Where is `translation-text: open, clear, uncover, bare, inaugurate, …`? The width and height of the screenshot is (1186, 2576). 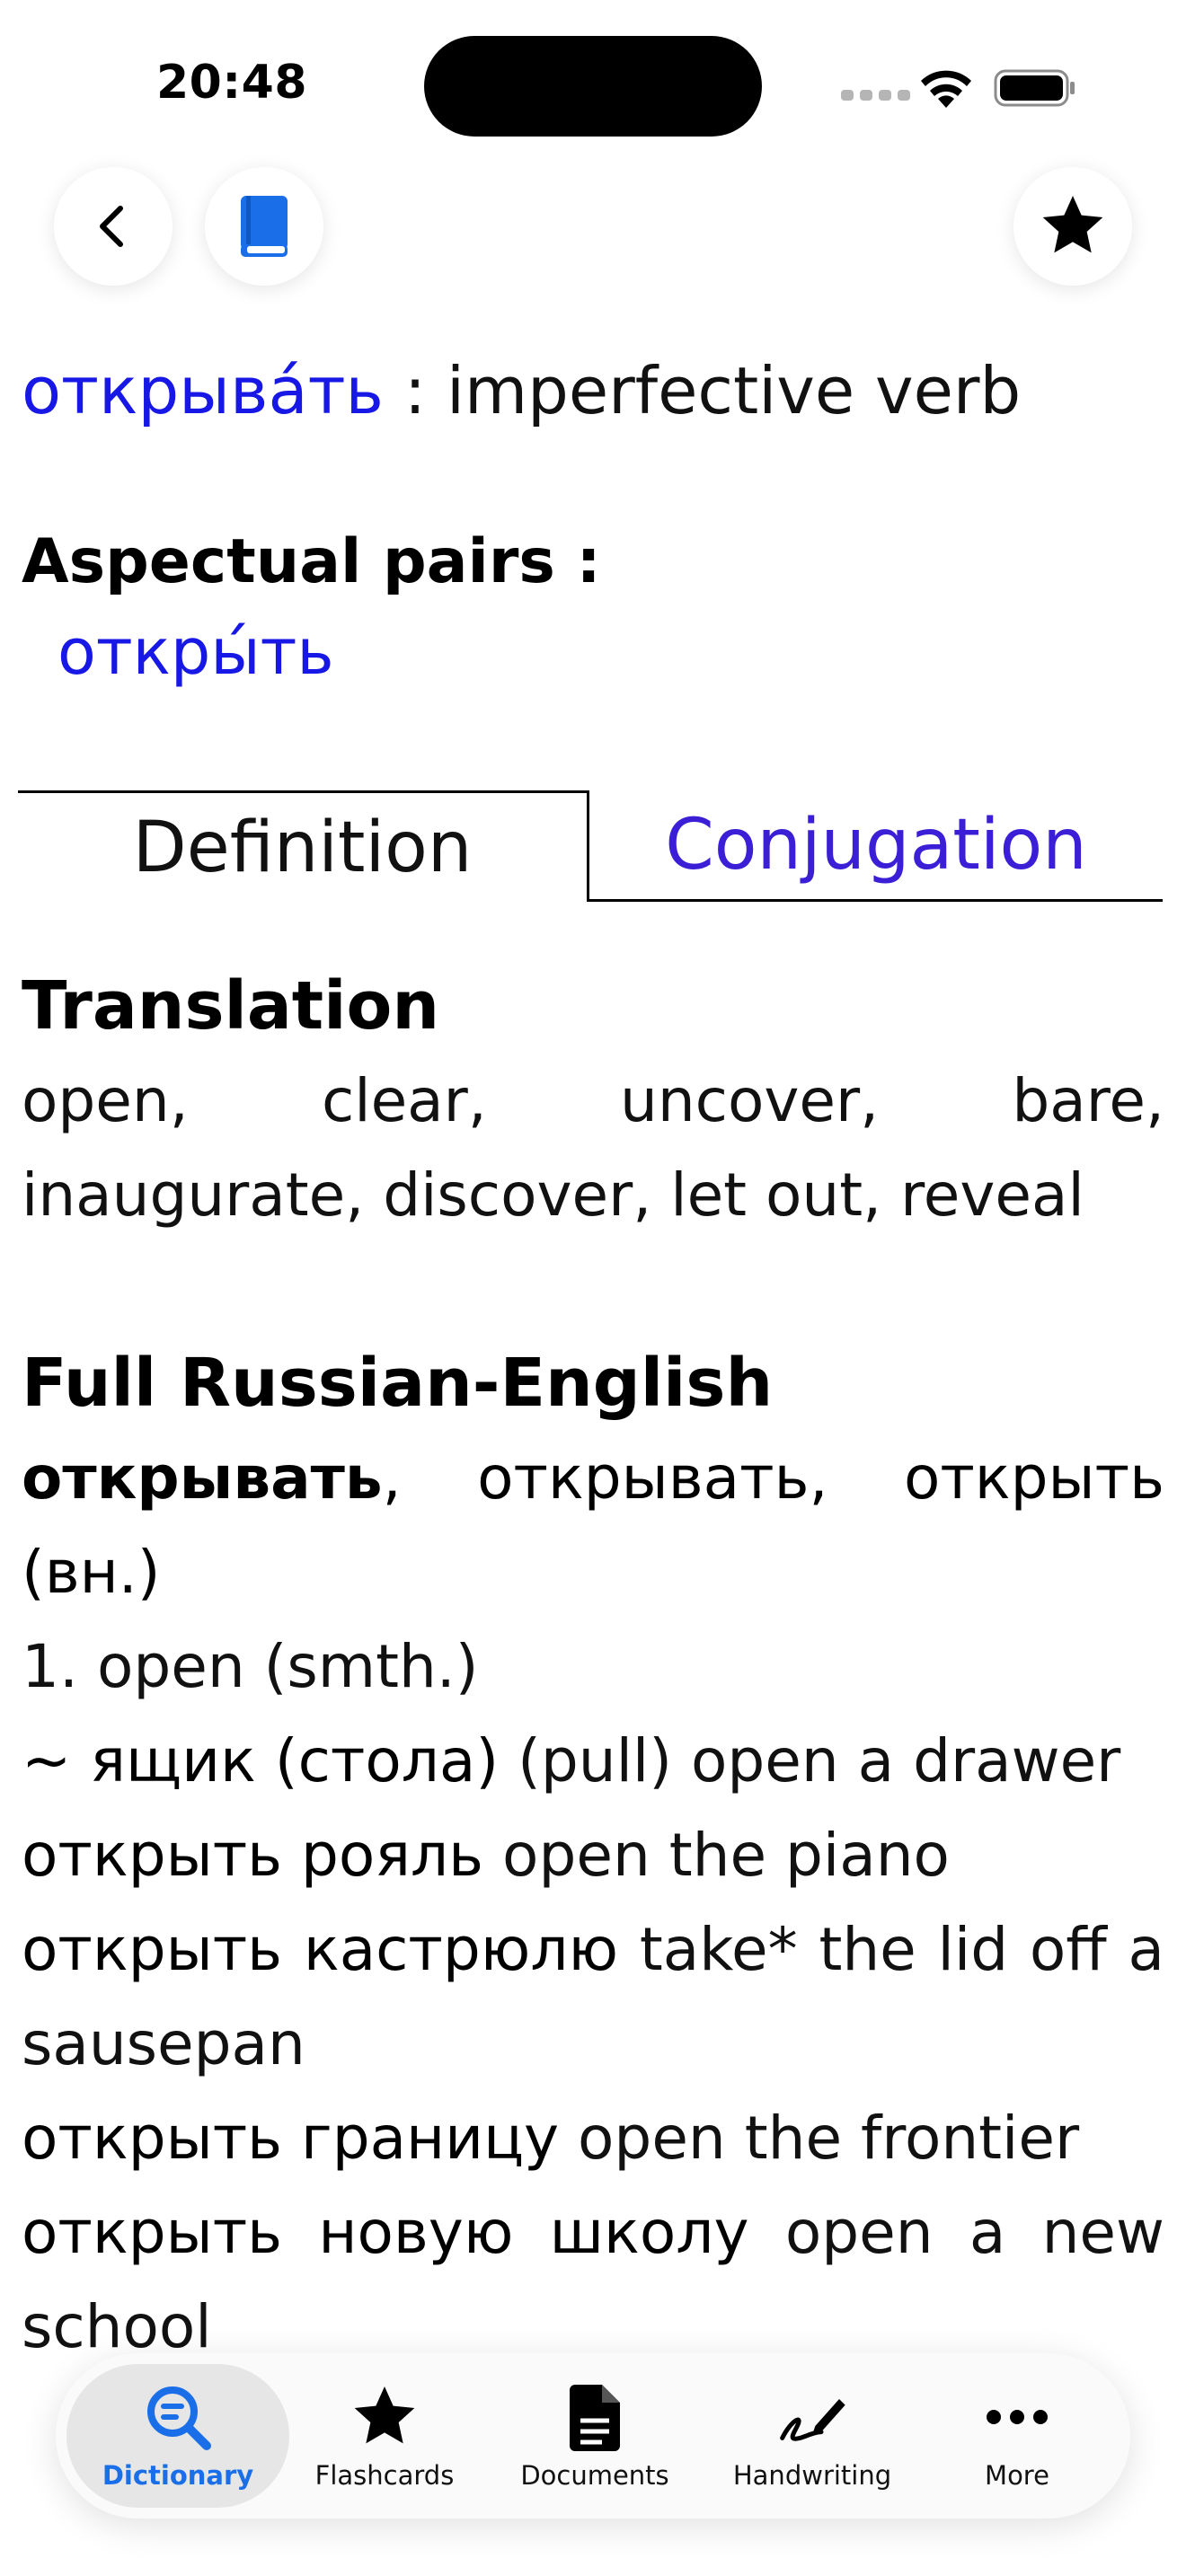
translation-text: open, clear, uncover, bare, inaugurate, … is located at coordinates (593, 1148).